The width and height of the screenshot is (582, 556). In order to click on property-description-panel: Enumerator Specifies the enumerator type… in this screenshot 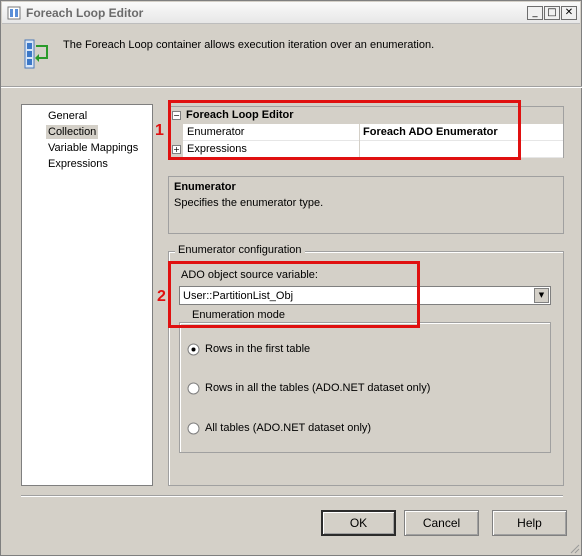, I will do `click(366, 205)`.